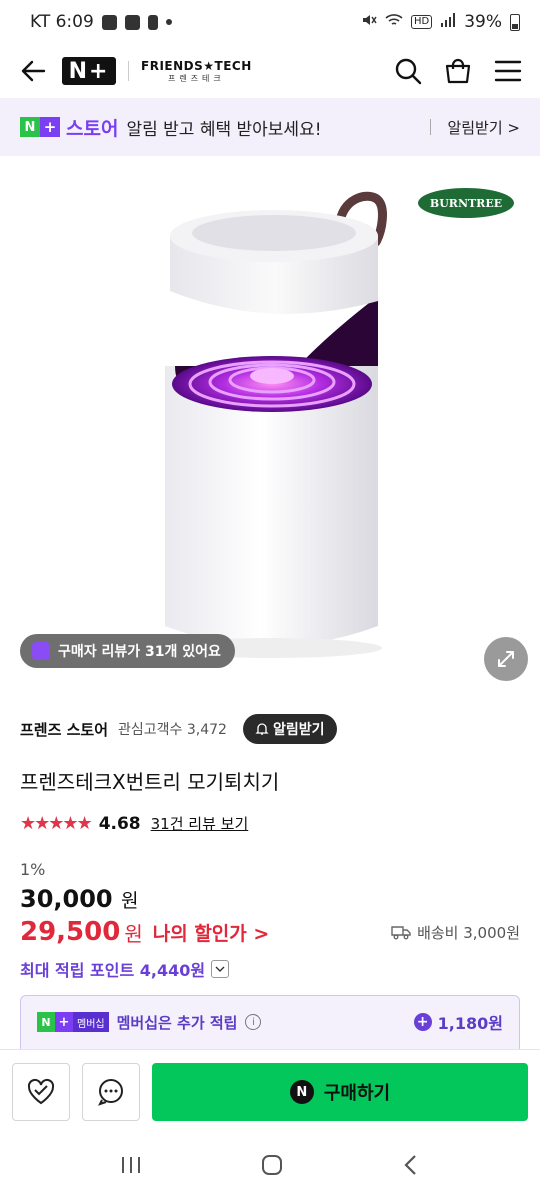 The image size is (540, 1200). I want to click on sale-price-unit: 원, so click(133, 933).